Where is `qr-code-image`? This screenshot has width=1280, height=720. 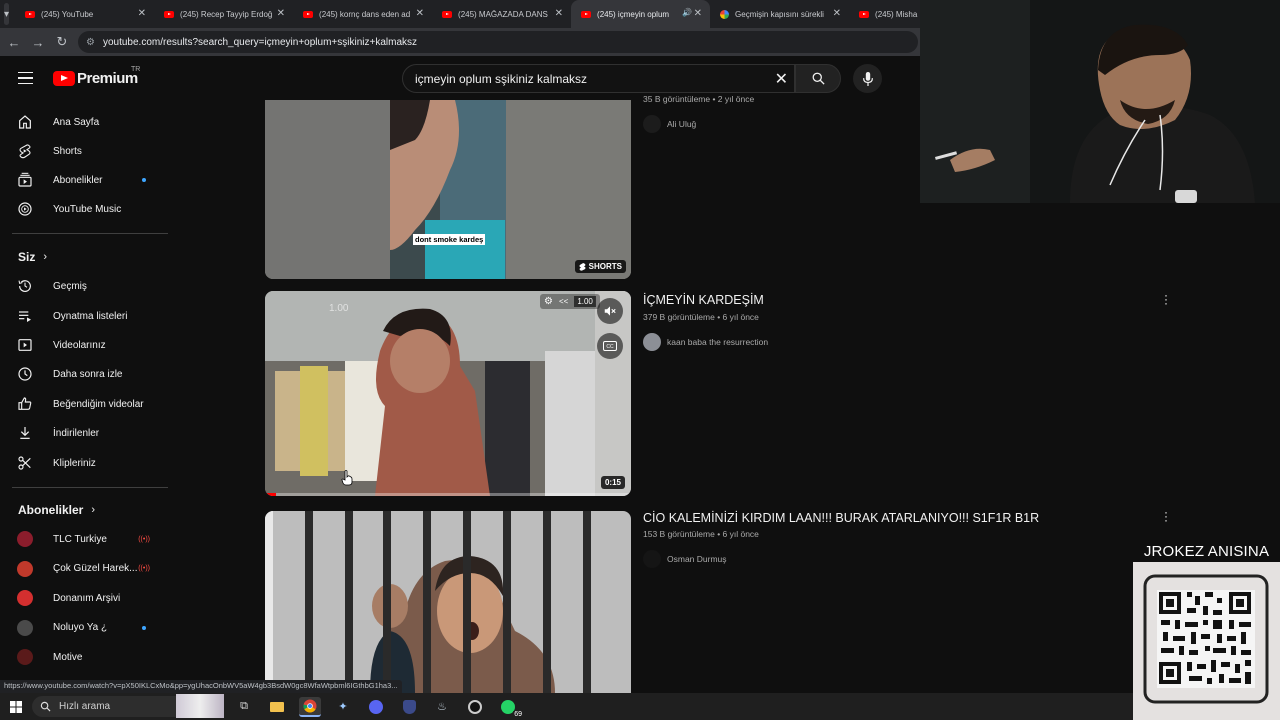 qr-code-image is located at coordinates (1206, 641).